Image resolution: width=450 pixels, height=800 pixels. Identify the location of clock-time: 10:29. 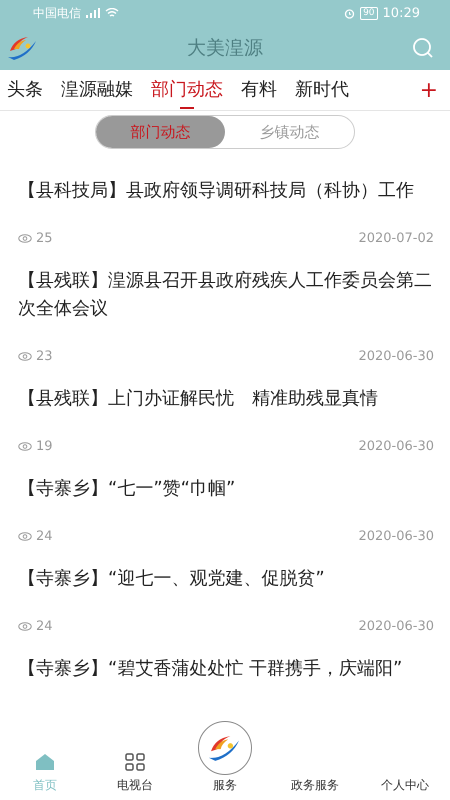
(401, 13).